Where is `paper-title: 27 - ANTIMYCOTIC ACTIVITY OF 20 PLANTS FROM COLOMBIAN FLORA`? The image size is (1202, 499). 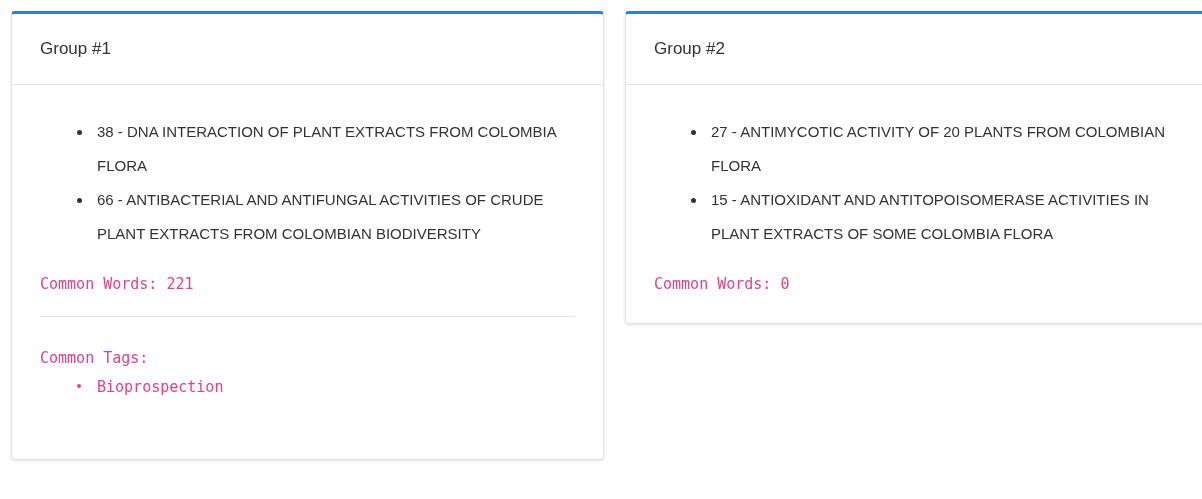 paper-title: 27 - ANTIMYCOTIC ACTIVITY OF 20 PLANTS FROM COLOMBIAN FLORA is located at coordinates (938, 149).